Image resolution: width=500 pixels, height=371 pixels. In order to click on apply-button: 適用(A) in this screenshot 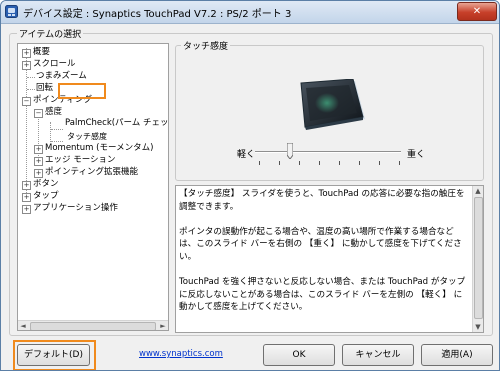, I will do `click(457, 355)`.